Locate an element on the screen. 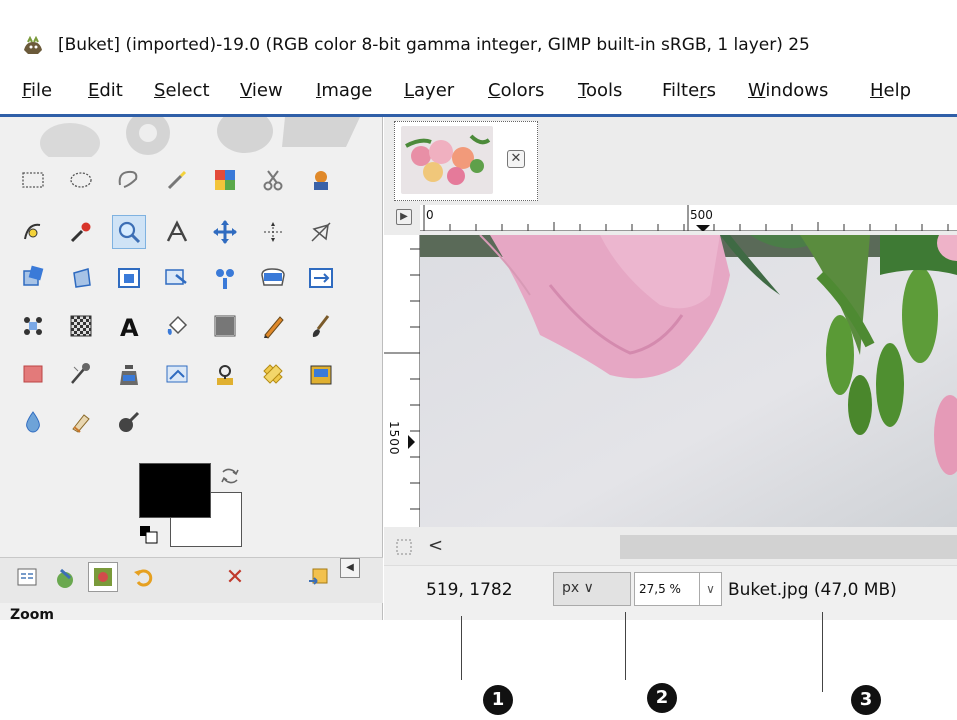 The image size is (957, 720). foreground-color-swatch is located at coordinates (175, 490).